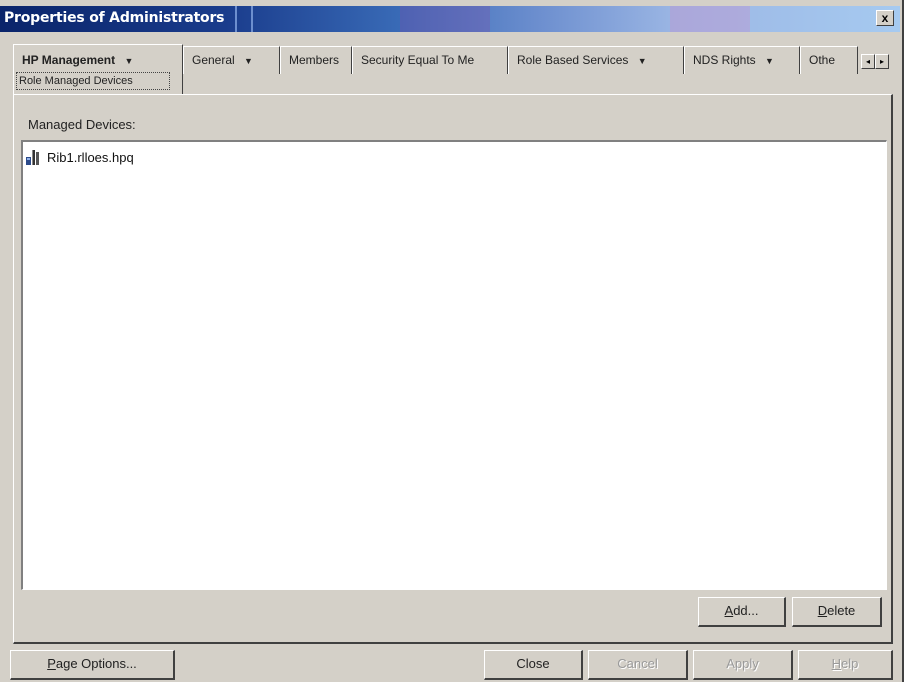 The width and height of the screenshot is (904, 682). I want to click on close-label: Close, so click(533, 663).